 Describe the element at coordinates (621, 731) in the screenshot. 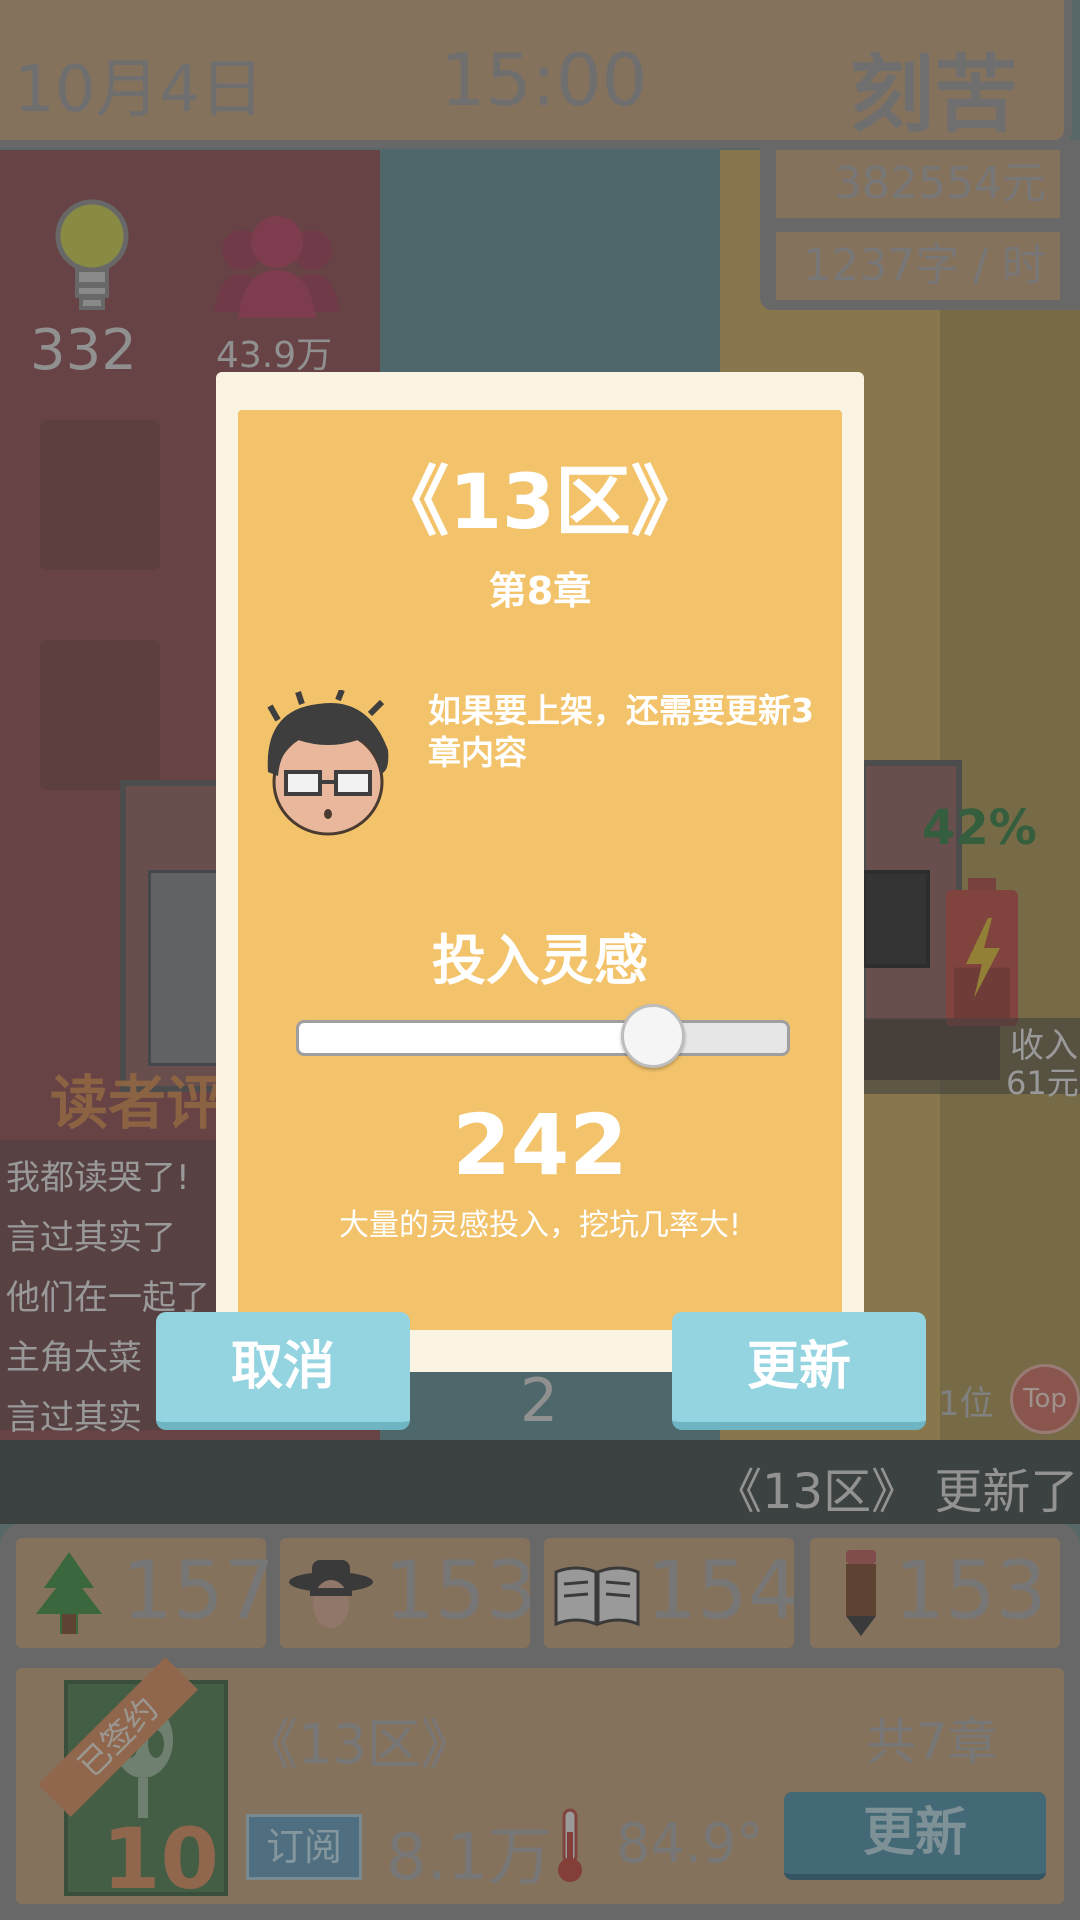

I see `dialog-message: 如果要上架，还需要更新3章内容` at that location.